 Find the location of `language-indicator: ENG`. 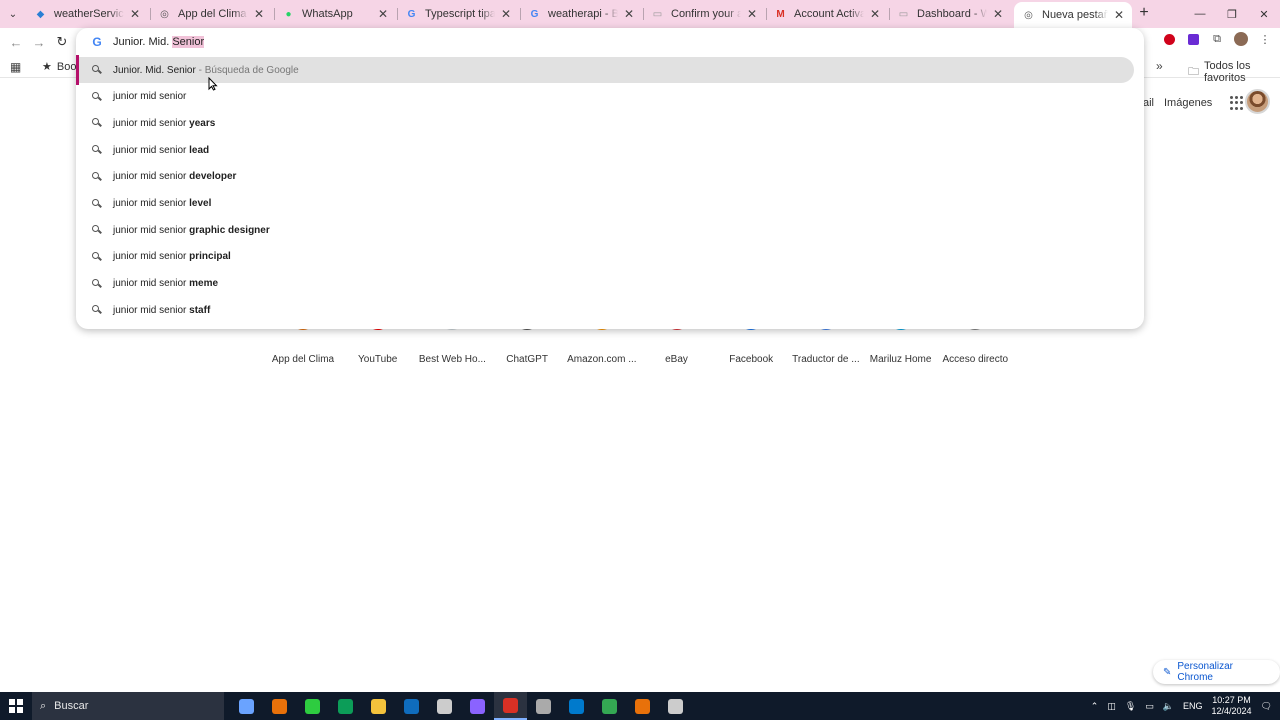

language-indicator: ENG is located at coordinates (1193, 706).